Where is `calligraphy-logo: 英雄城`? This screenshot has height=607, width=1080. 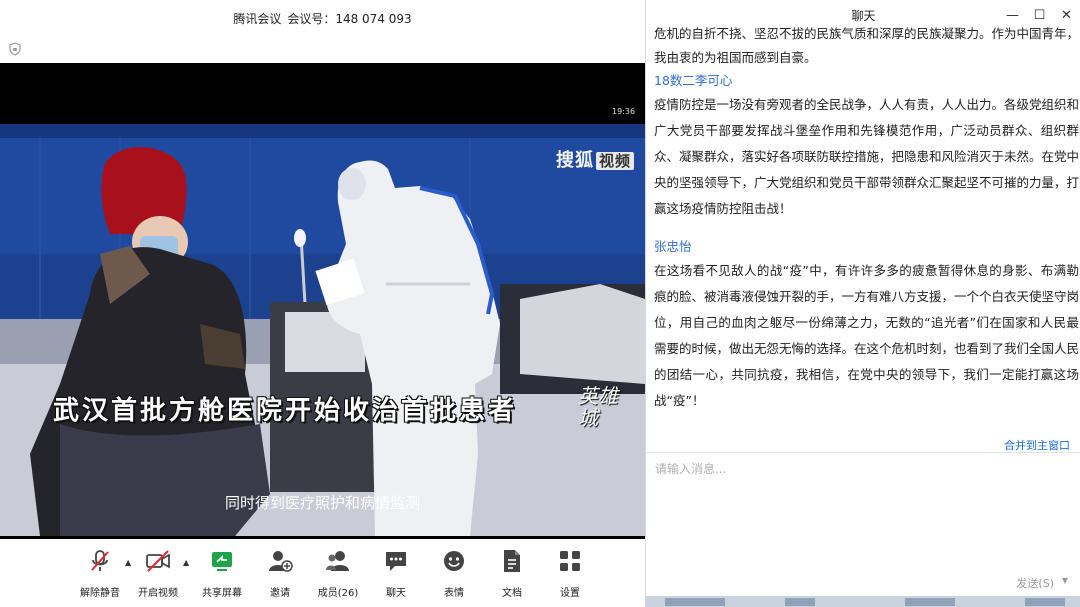
calligraphy-logo: 英雄城 is located at coordinates (598, 407).